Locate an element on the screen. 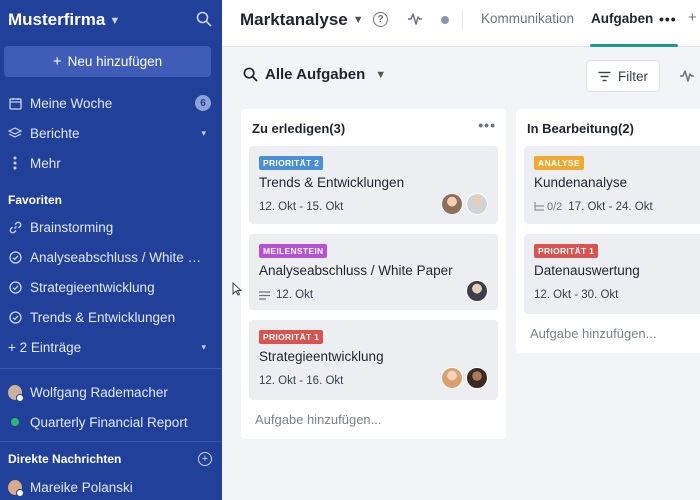 The height and width of the screenshot is (500, 700). task-title: Datenauswertung is located at coordinates (587, 270).